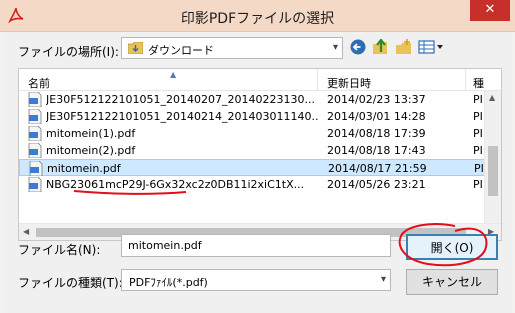 This screenshot has height=313, width=515. What do you see at coordinates (135, 48) in the screenshot?
I see `downloads-folder-icon` at bounding box center [135, 48].